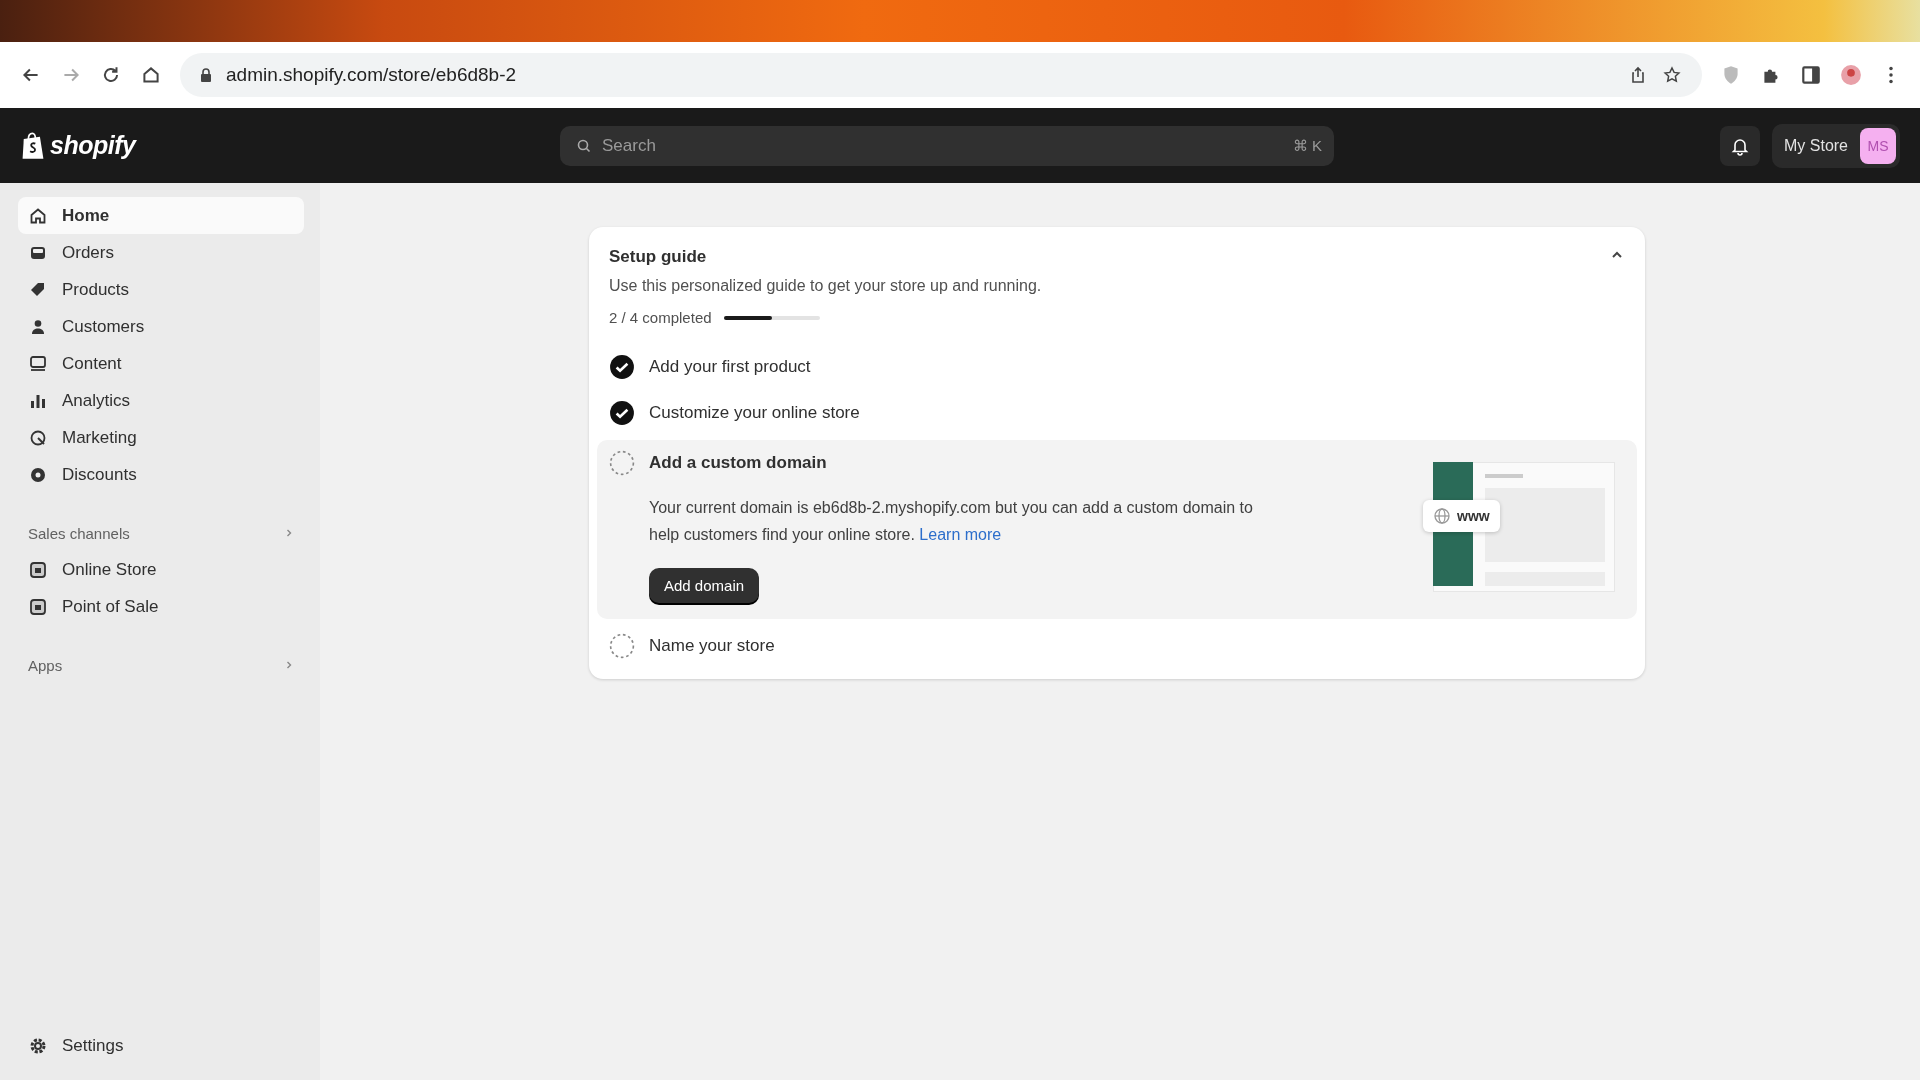  Describe the element at coordinates (712, 646) in the screenshot. I see `task-title: Name your store` at that location.